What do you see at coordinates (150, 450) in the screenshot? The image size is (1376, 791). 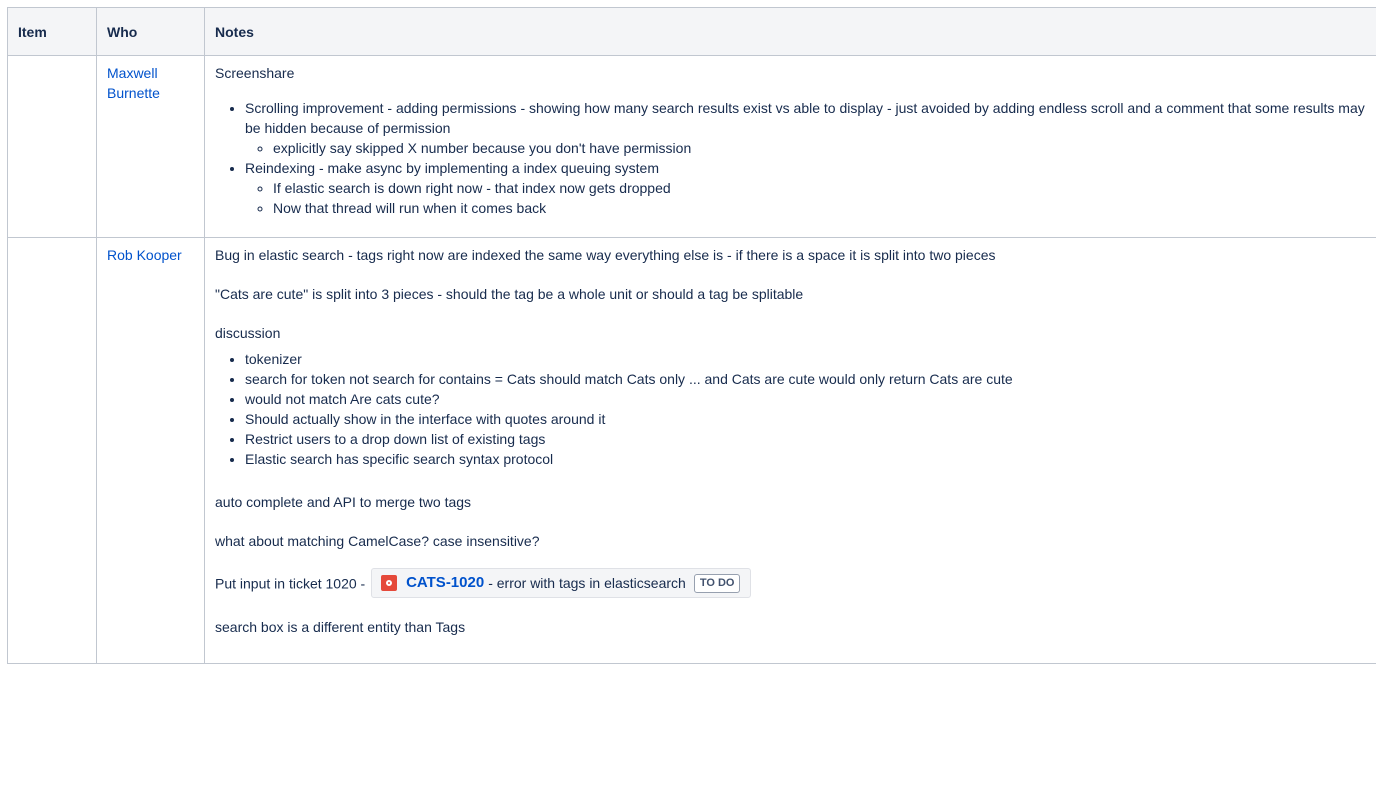 I see `who-cell: Rob Kooper` at bounding box center [150, 450].